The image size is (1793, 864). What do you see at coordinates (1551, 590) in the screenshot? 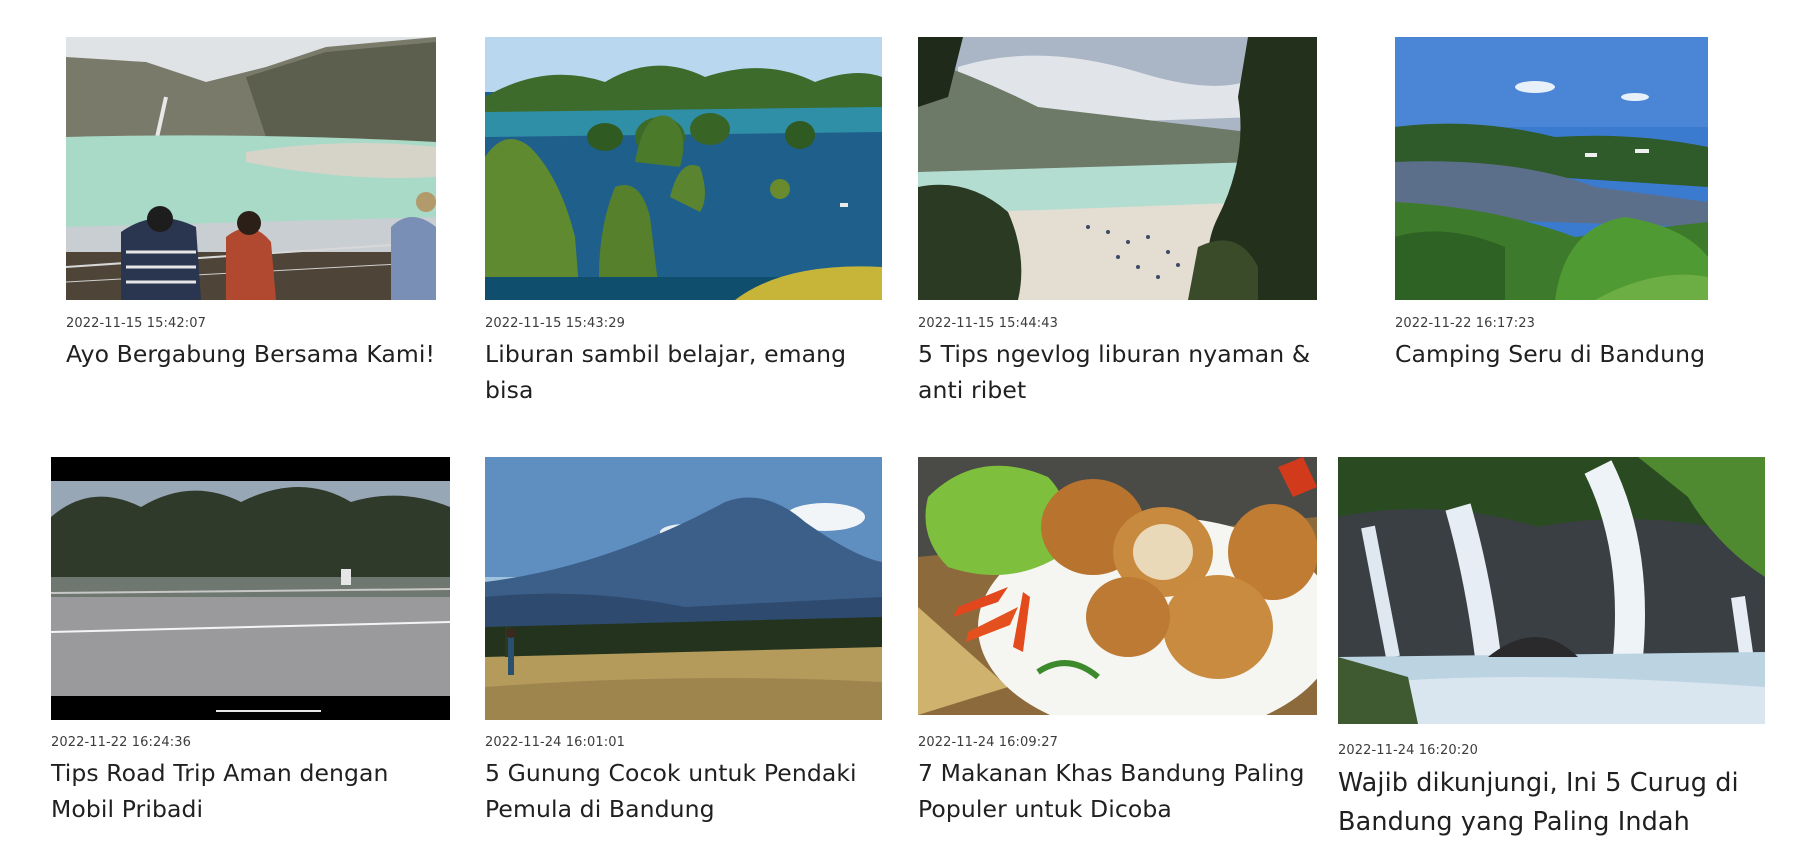
I see `waterfall-image` at bounding box center [1551, 590].